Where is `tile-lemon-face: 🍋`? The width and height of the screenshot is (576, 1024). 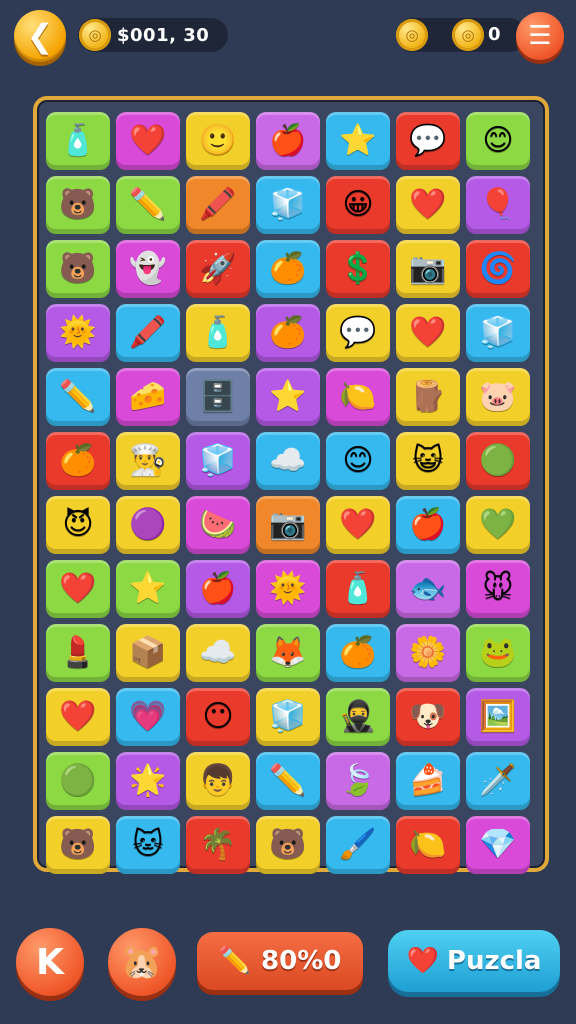
tile-lemon-face: 🍋 is located at coordinates (428, 845).